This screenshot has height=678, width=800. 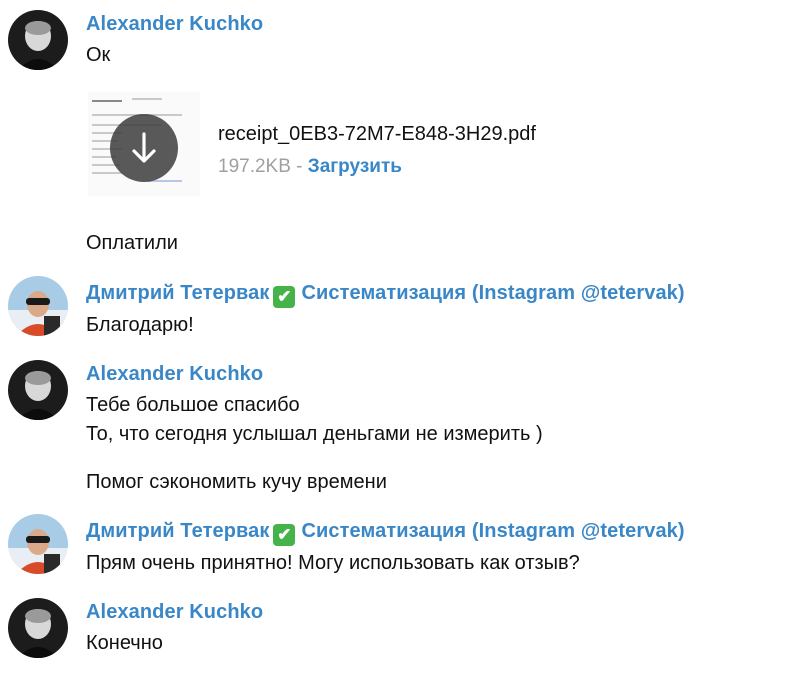 I want to click on arrow-down-icon, so click(x=144, y=147).